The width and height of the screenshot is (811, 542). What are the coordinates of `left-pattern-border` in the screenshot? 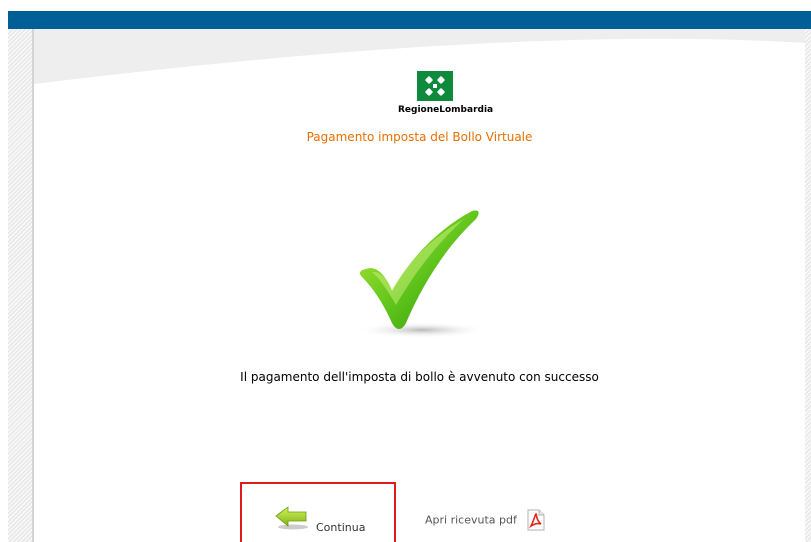 It's located at (21, 285).